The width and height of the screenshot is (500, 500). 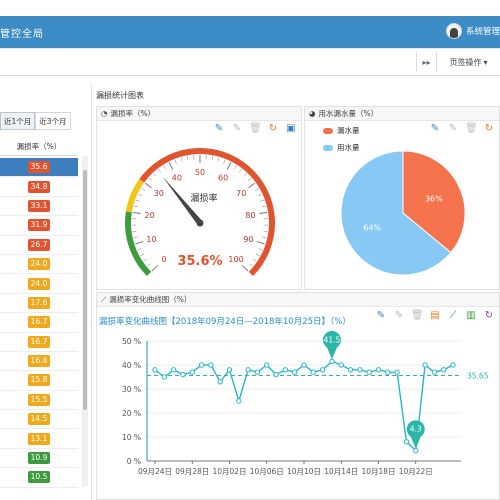 I want to click on line-card-title: 漏损率变化曲线图（%）, so click(x=150, y=299).